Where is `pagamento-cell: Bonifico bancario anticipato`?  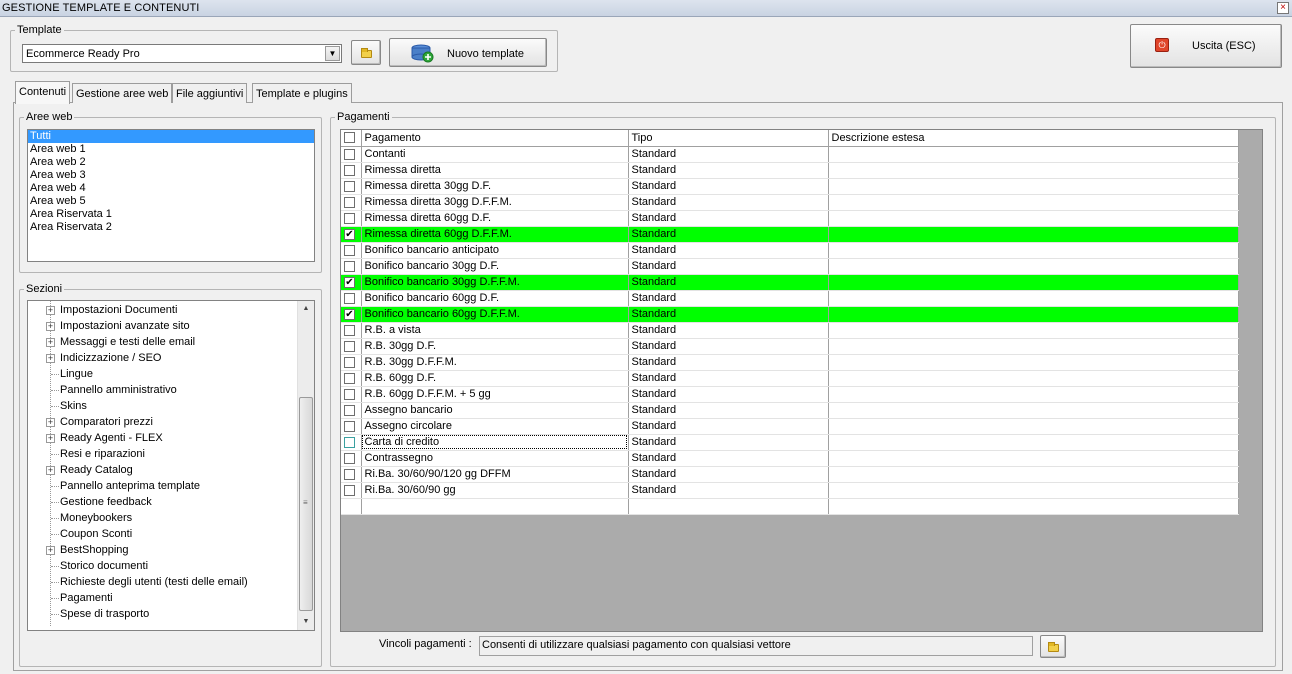
pagamento-cell: Bonifico bancario anticipato is located at coordinates (495, 250).